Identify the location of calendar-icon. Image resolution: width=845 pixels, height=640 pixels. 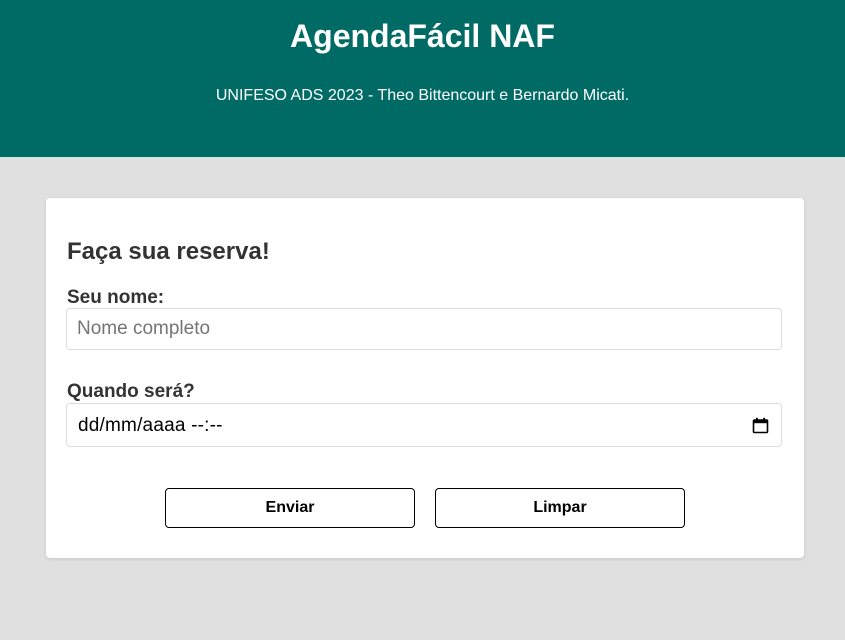
(760, 425).